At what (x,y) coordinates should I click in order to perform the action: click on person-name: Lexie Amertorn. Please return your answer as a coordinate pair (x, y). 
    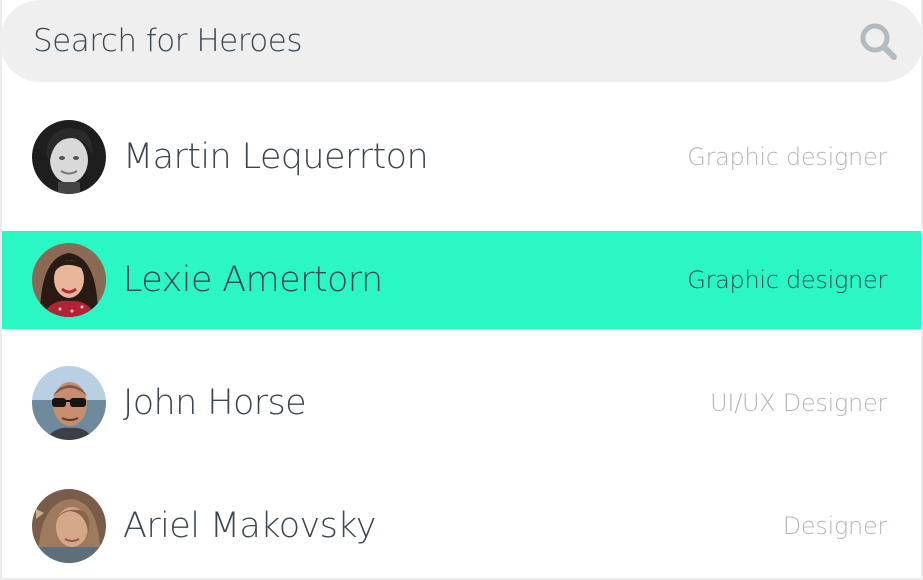
    Looking at the image, I should click on (253, 280).